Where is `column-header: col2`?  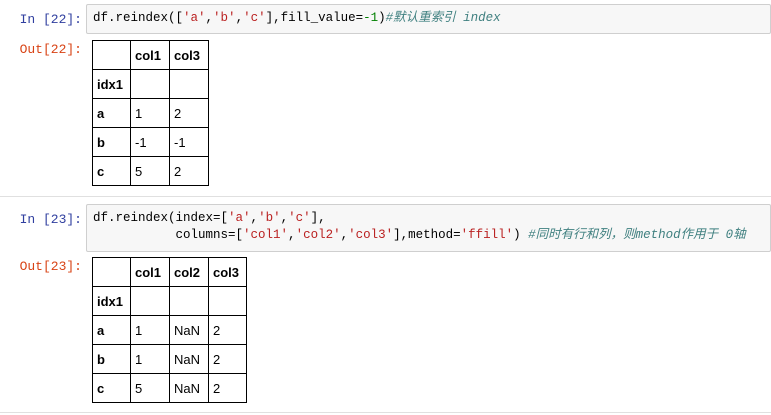
column-header: col2 is located at coordinates (189, 272).